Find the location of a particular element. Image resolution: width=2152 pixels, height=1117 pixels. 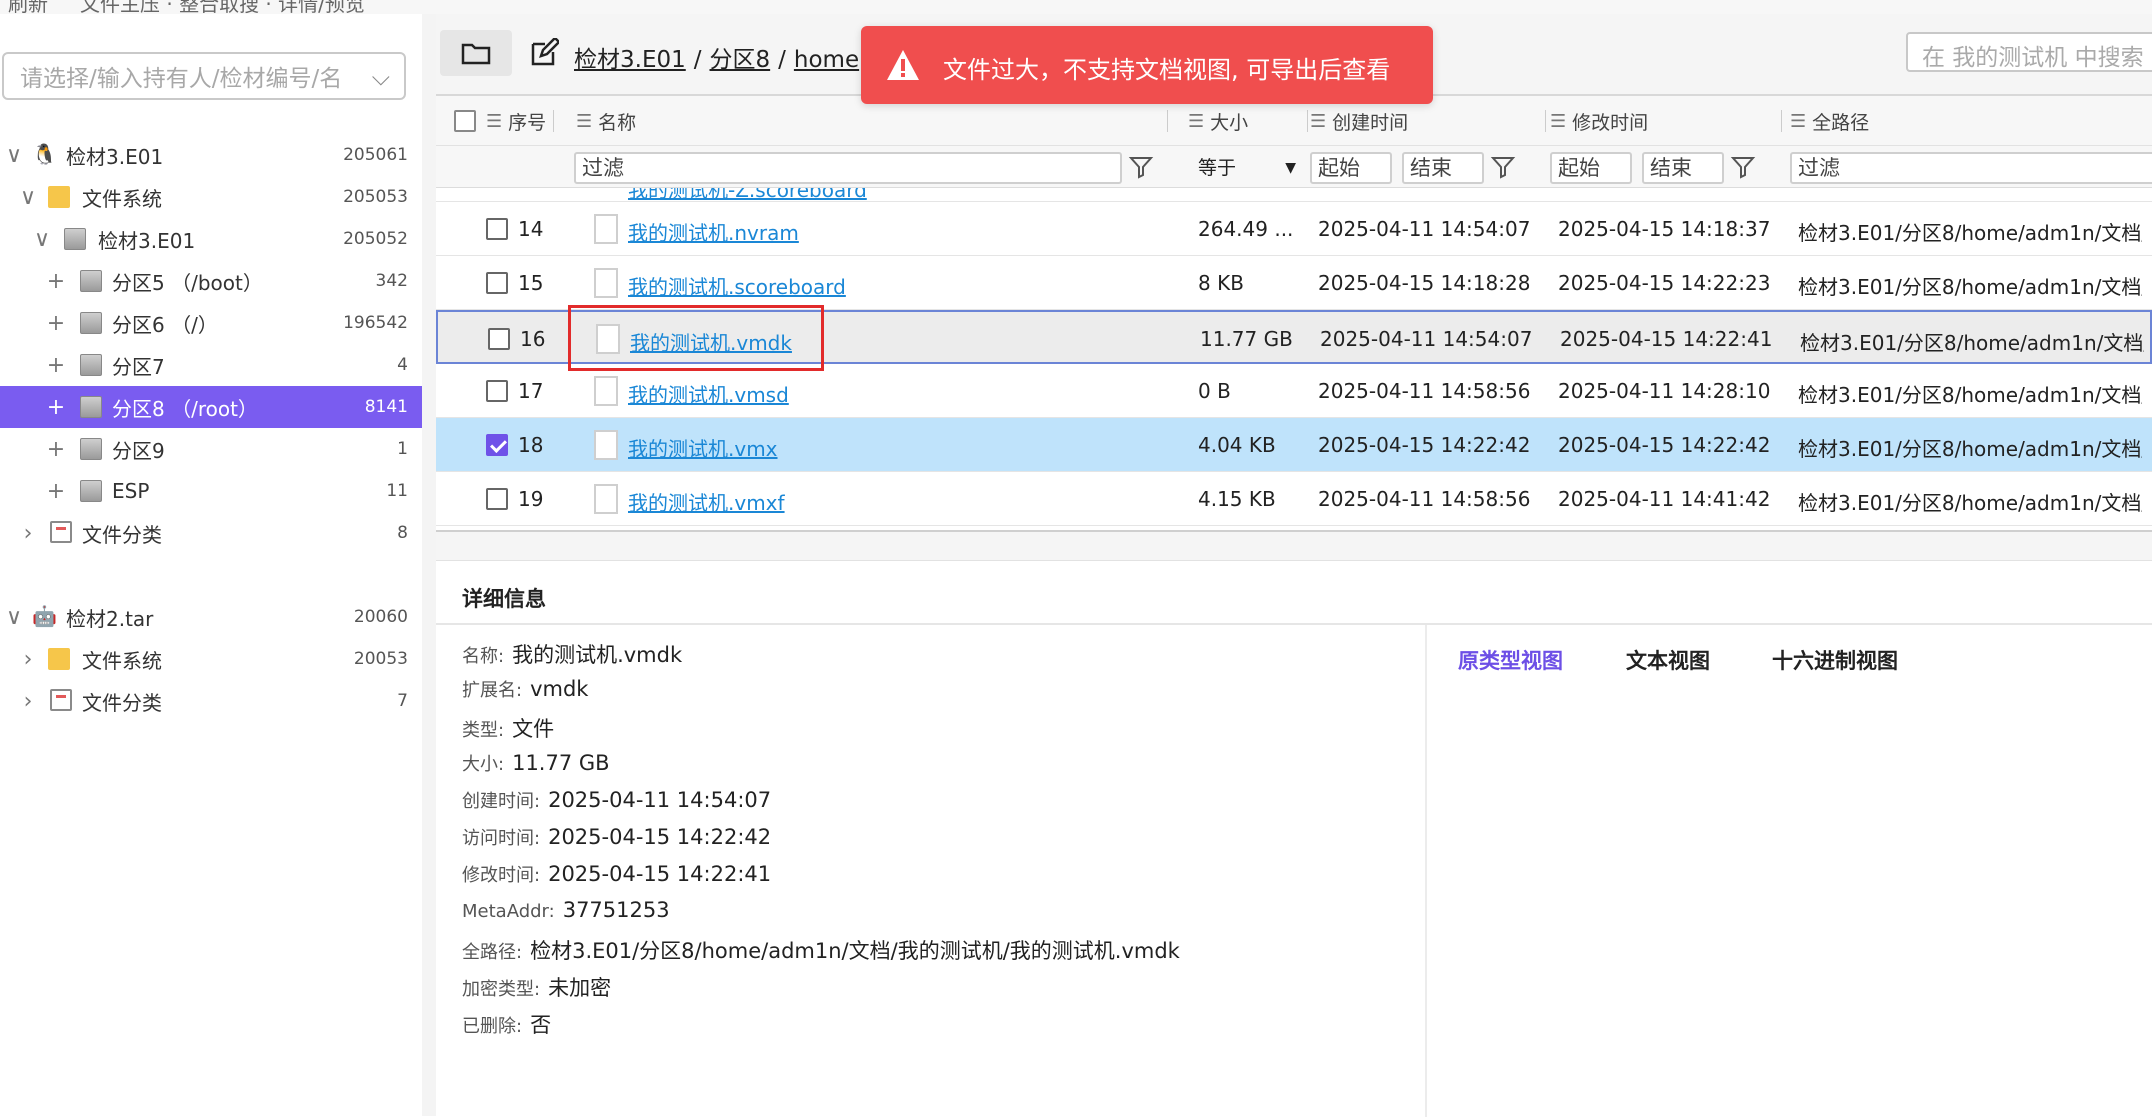

edit-button is located at coordinates (544, 53).